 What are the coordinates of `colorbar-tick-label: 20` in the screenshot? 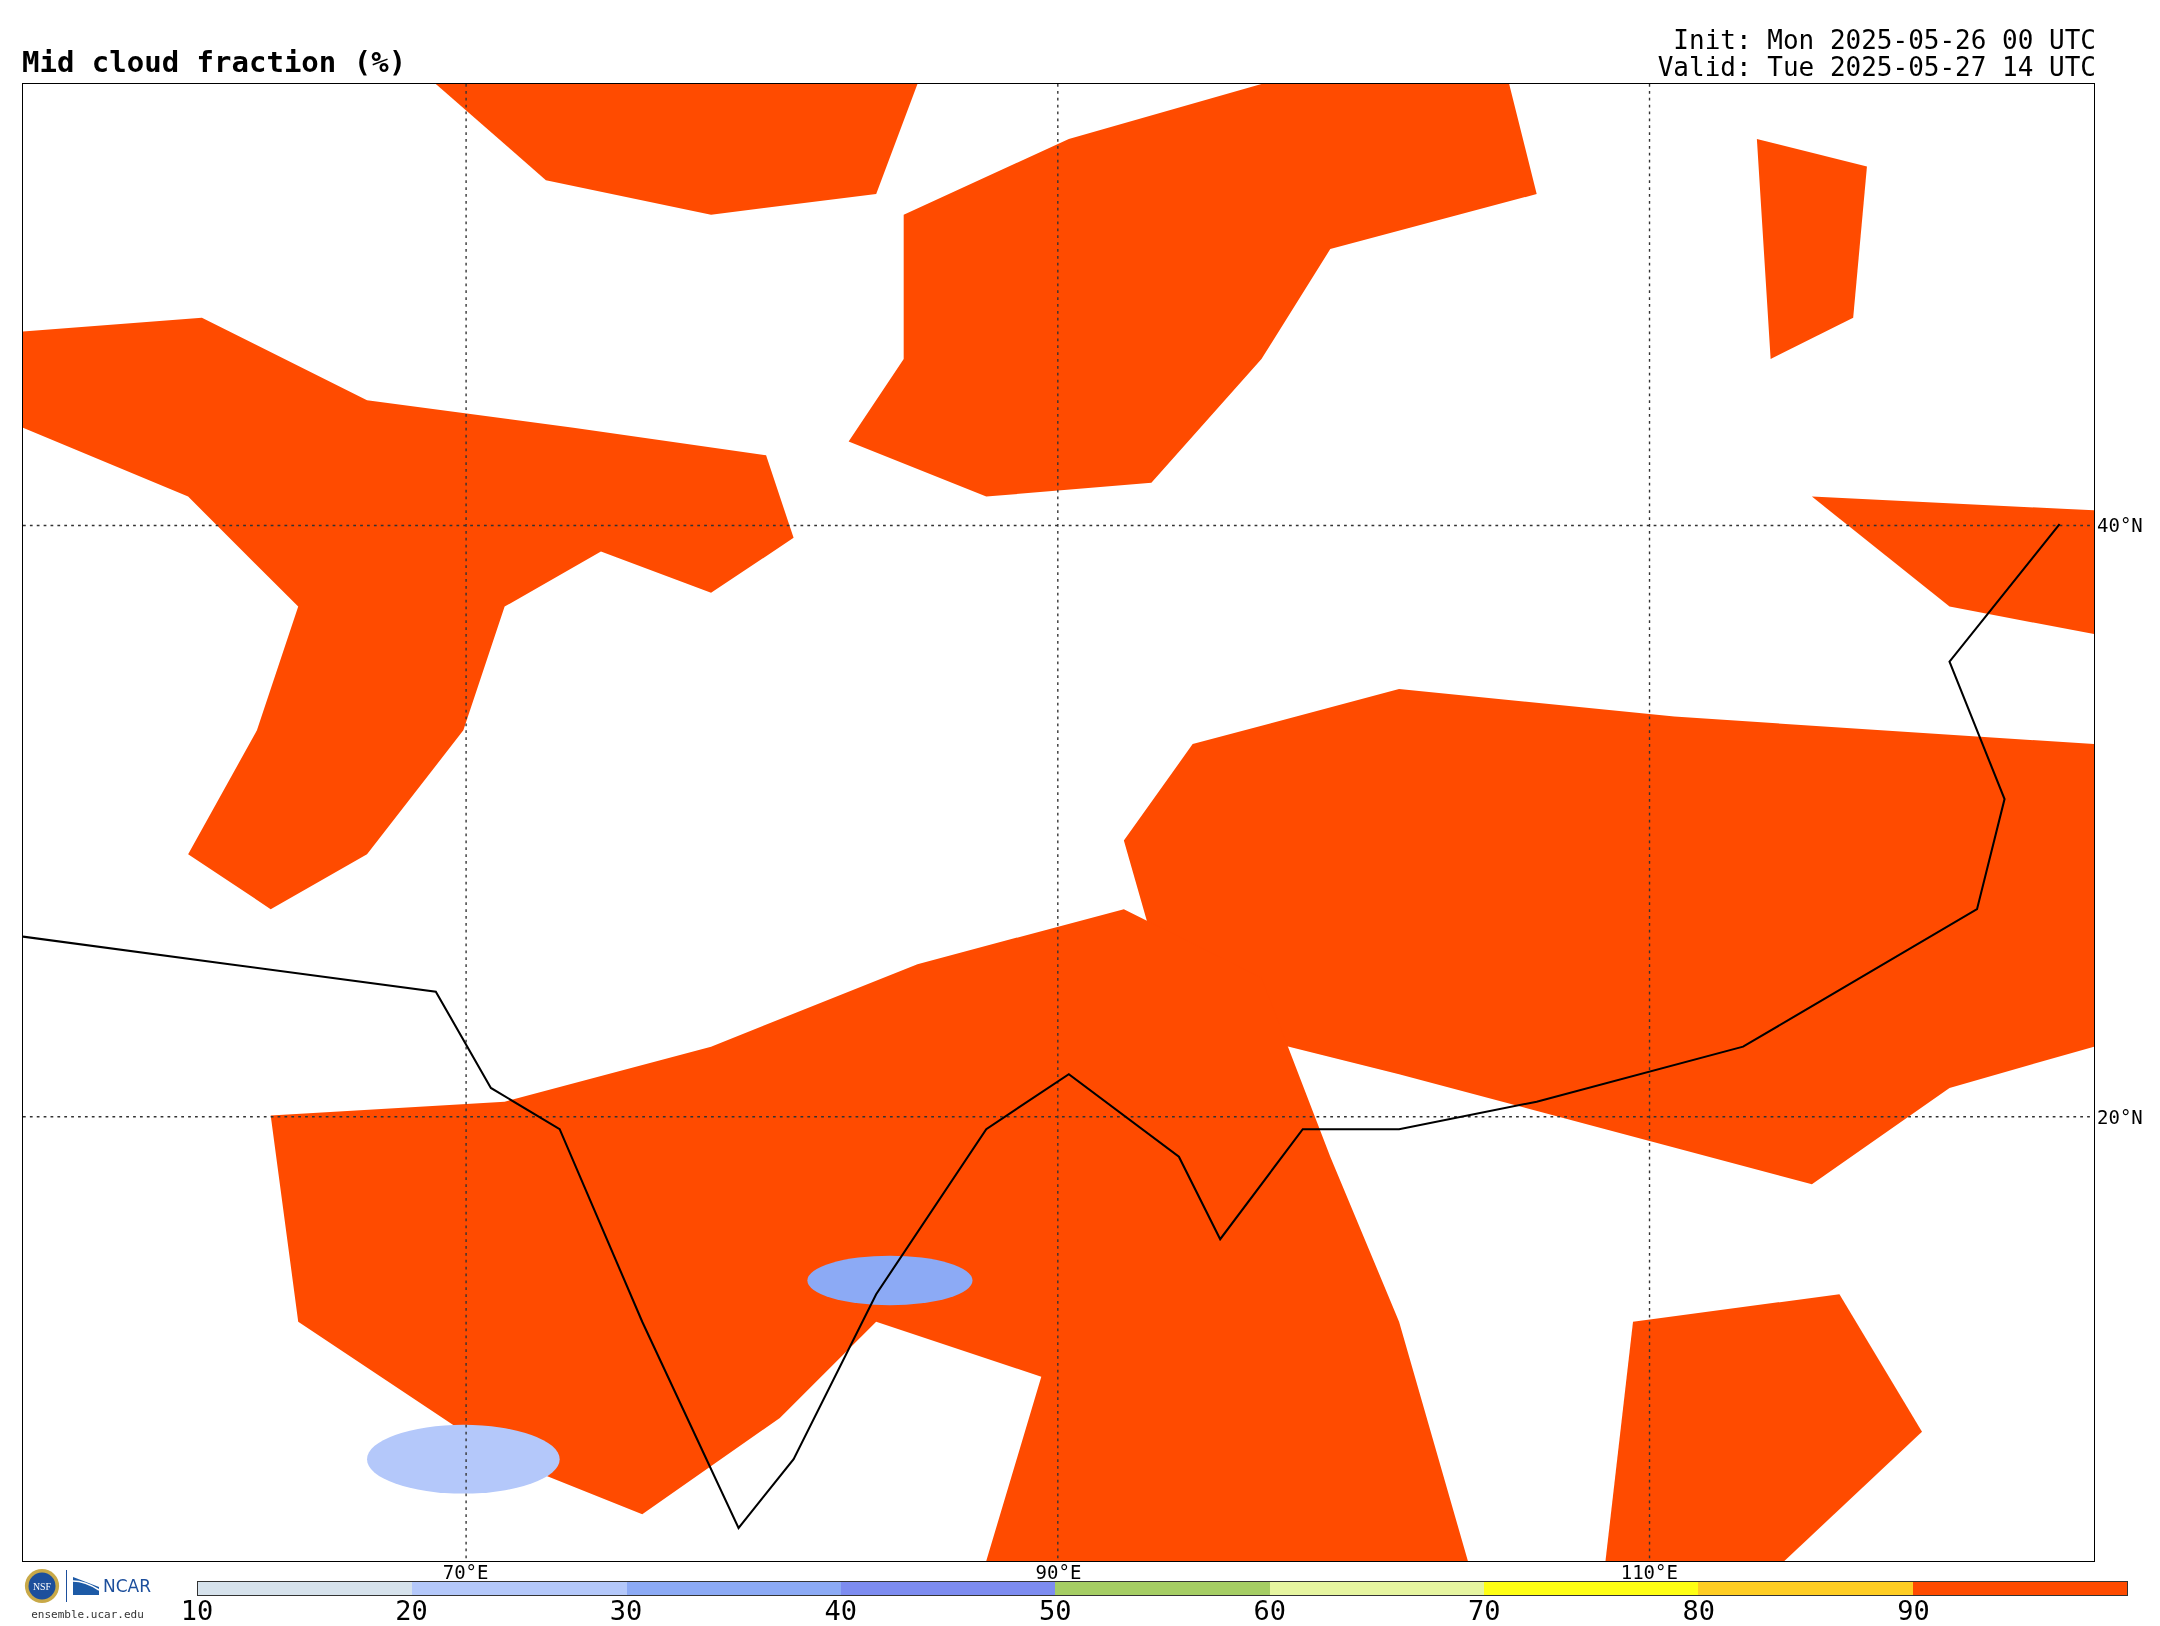 It's located at (411, 1611).